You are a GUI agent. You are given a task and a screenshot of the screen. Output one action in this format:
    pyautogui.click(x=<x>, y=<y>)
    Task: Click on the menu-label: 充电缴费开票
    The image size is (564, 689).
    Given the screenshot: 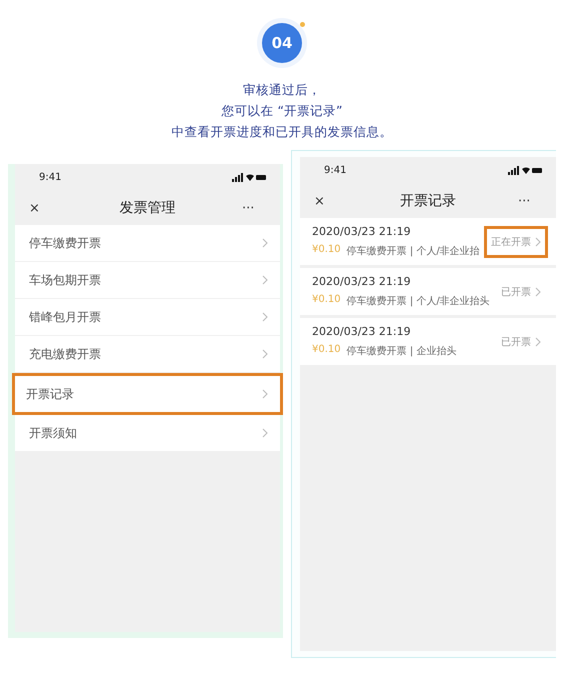 What is the action you would take?
    pyautogui.click(x=65, y=354)
    